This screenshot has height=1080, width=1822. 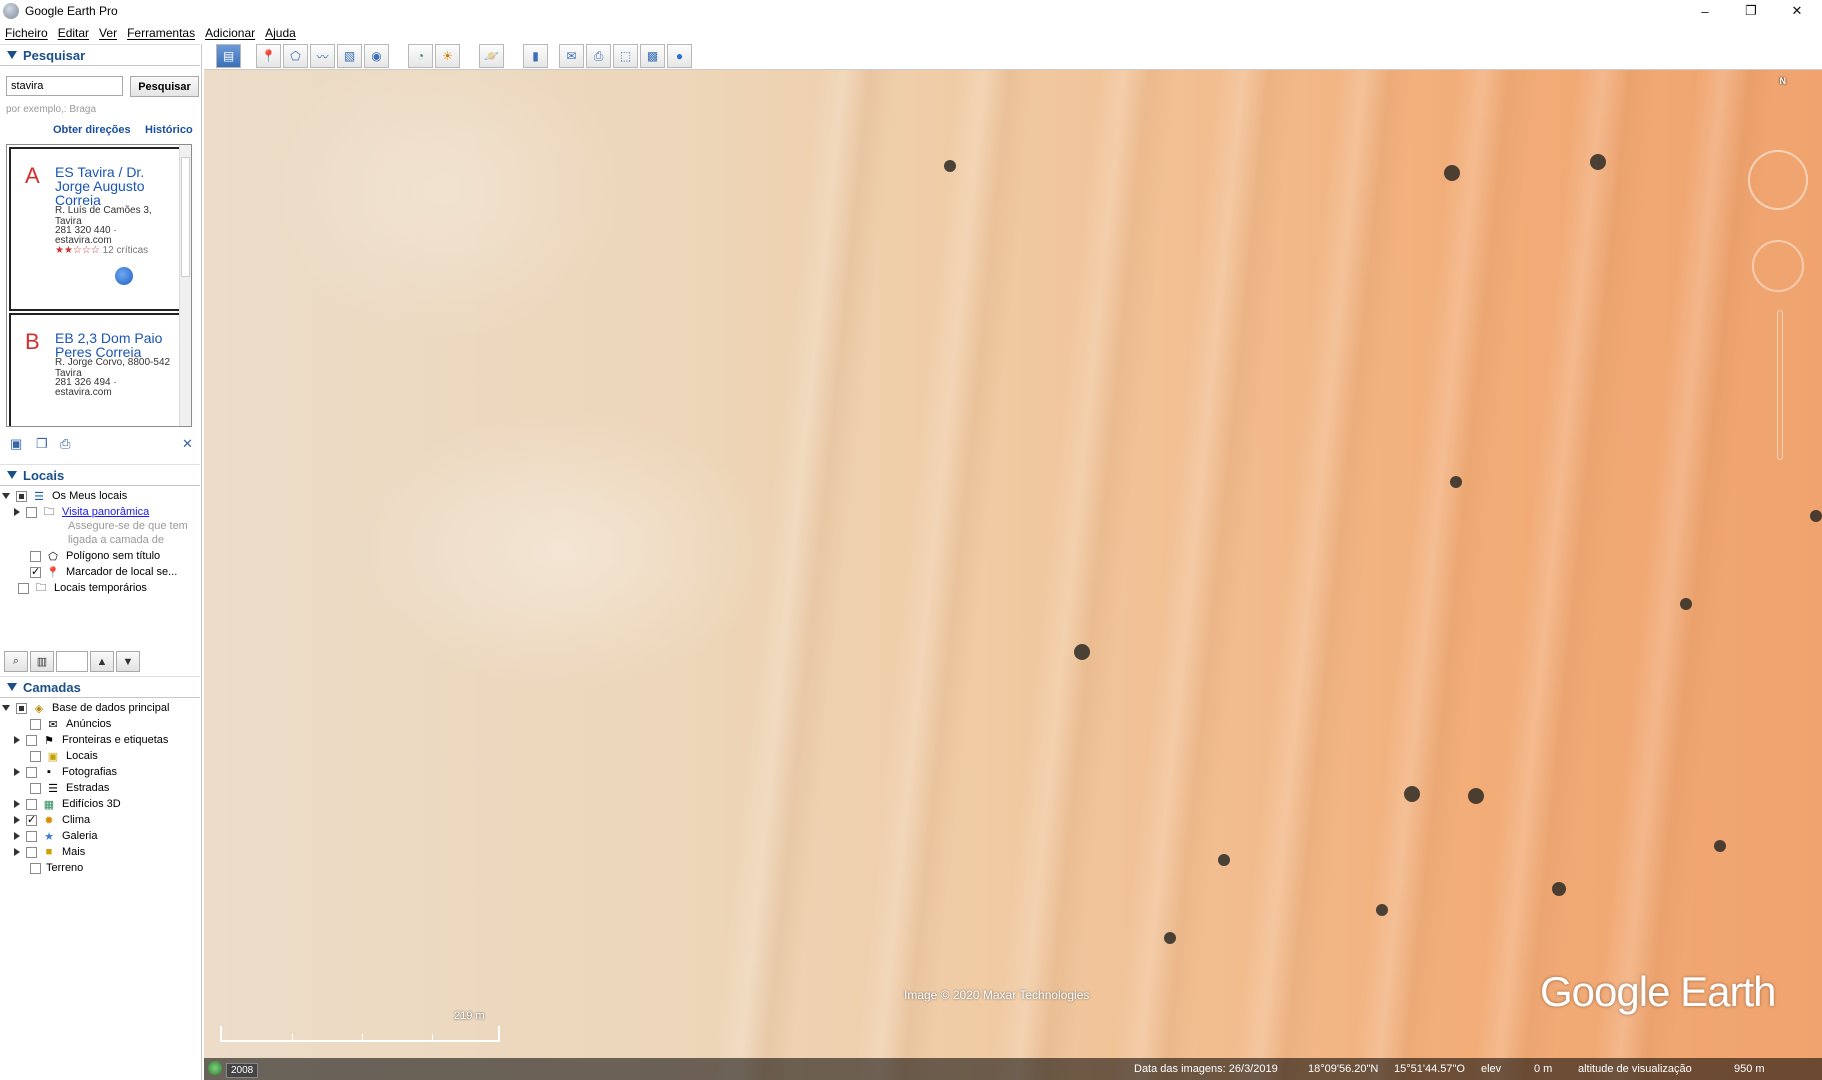 What do you see at coordinates (1751, 11) in the screenshot?
I see `restore-button: ❐` at bounding box center [1751, 11].